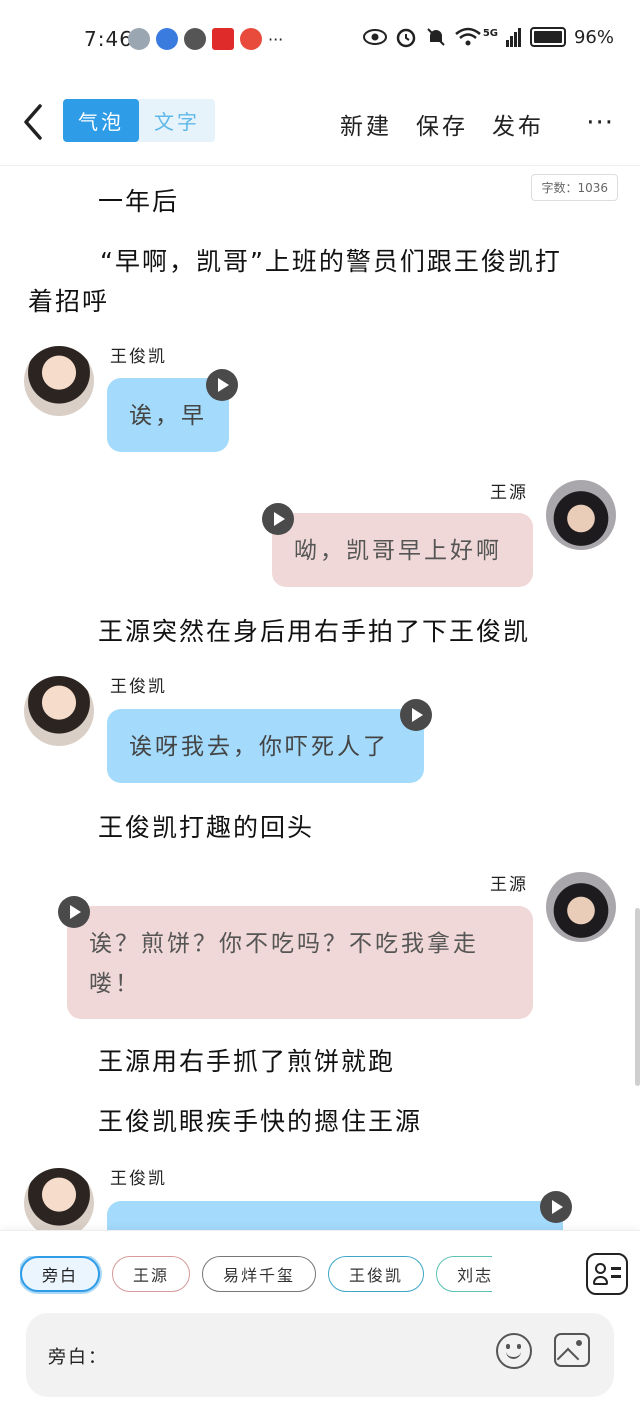  I want to click on battery-icon, so click(547, 37).